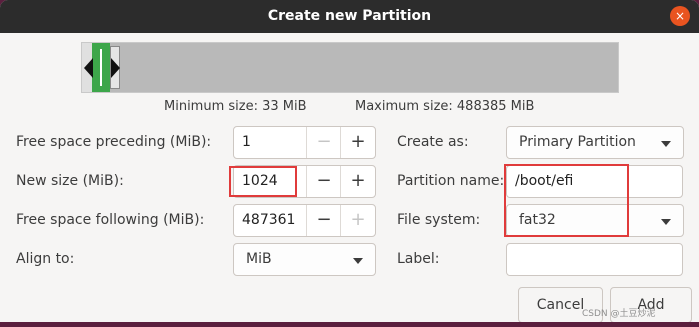 Image resolution: width=699 pixels, height=327 pixels. Describe the element at coordinates (680, 16) in the screenshot. I see `close-button: ×` at that location.